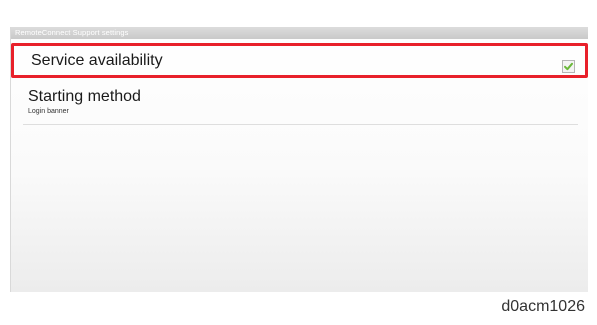 Image resolution: width=597 pixels, height=325 pixels. Describe the element at coordinates (97, 60) in the screenshot. I see `service-availability-label: Service availability` at that location.